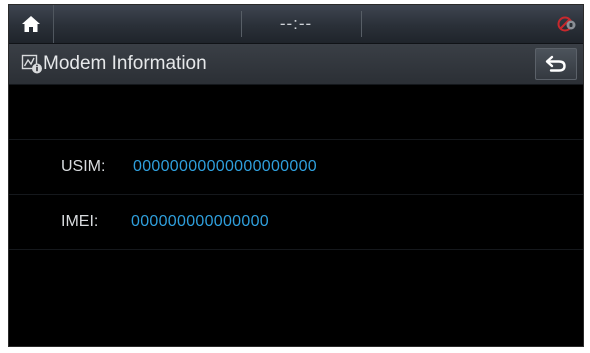 This screenshot has height=353, width=590. What do you see at coordinates (296, 64) in the screenshot?
I see `title-bar: Modem Information` at bounding box center [296, 64].